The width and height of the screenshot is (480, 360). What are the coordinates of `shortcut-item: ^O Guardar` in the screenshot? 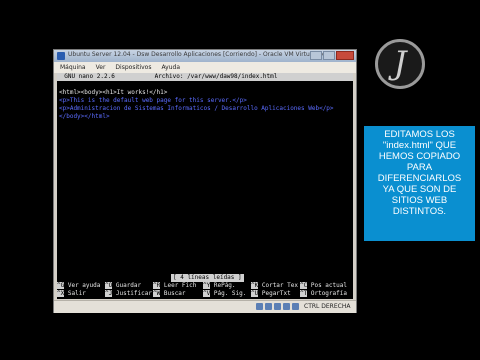 It's located at (123, 285).